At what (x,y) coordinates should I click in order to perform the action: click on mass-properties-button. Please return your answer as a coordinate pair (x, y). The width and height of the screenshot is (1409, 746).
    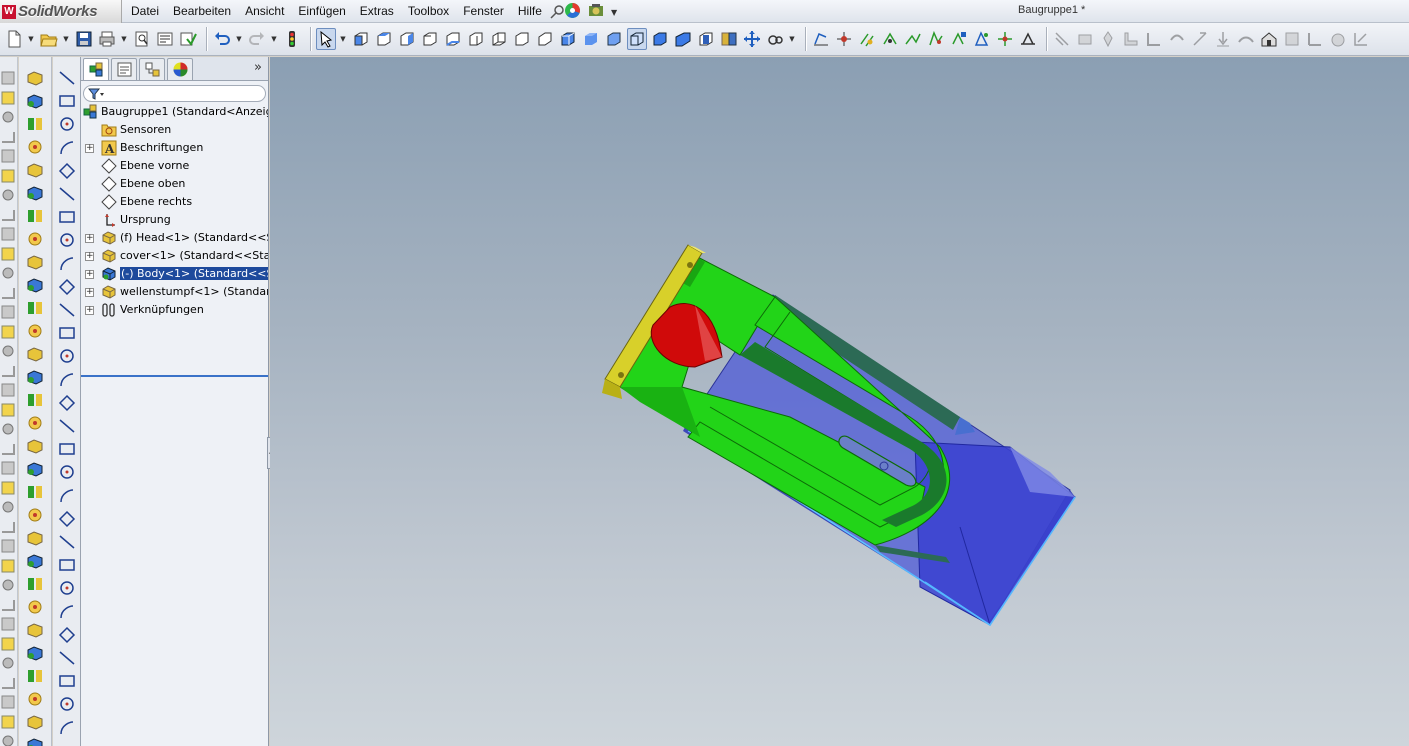
    Looking at the image, I should click on (1085, 39).